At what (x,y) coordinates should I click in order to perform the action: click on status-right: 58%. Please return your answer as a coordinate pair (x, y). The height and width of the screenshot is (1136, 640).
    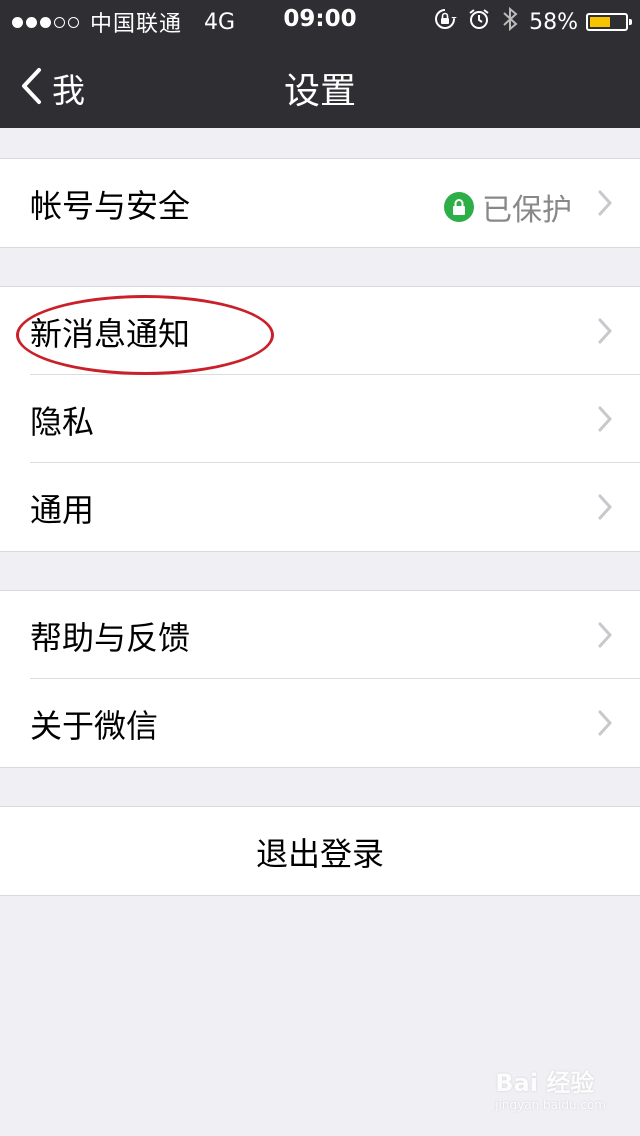
    Looking at the image, I should click on (532, 22).